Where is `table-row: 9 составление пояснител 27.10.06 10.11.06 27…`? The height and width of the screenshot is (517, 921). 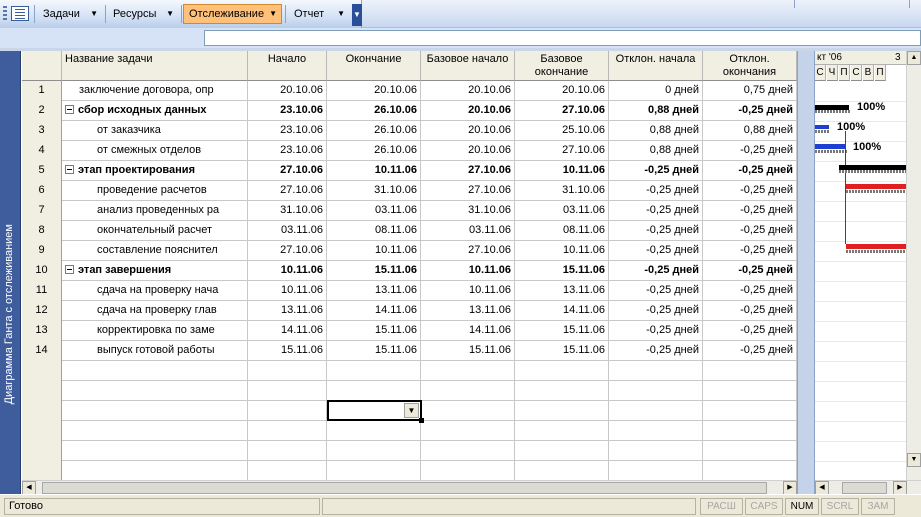 table-row: 9 составление пояснител 27.10.06 10.11.06 27… is located at coordinates (409, 251).